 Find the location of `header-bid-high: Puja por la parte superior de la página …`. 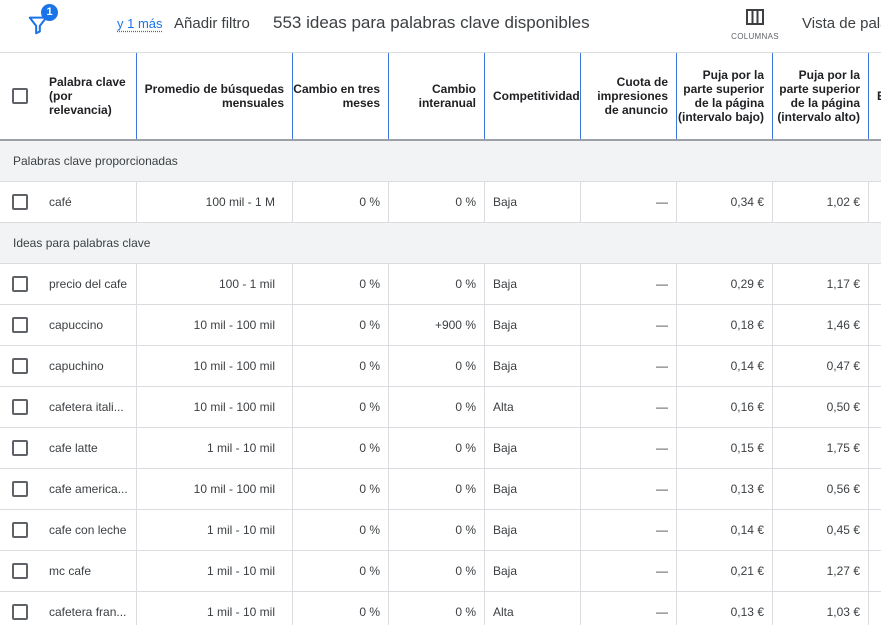

header-bid-high: Puja por la parte superior de la página … is located at coordinates (821, 96).